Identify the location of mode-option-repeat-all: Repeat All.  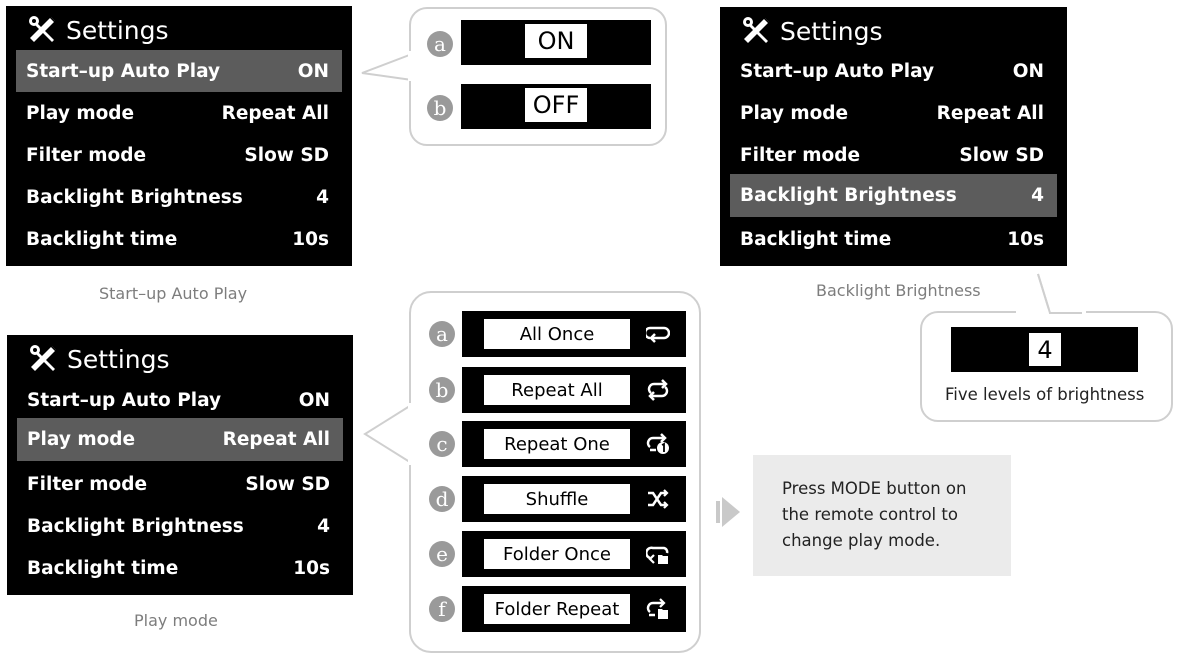
(574, 390).